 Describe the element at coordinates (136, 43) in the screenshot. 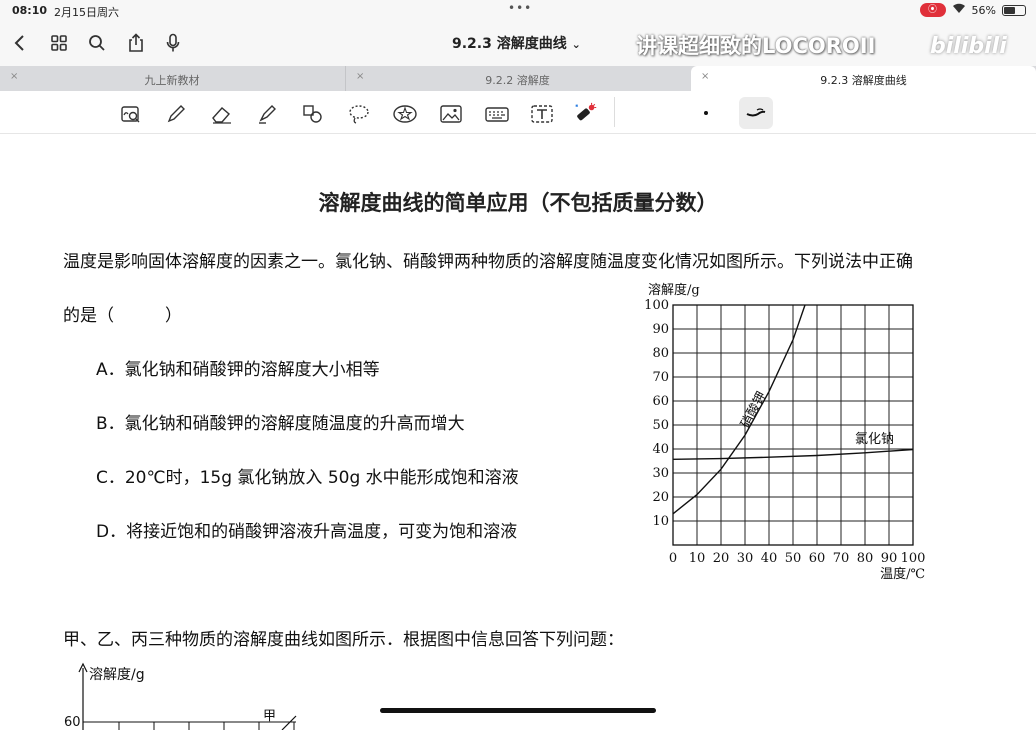

I see `share-icon` at that location.